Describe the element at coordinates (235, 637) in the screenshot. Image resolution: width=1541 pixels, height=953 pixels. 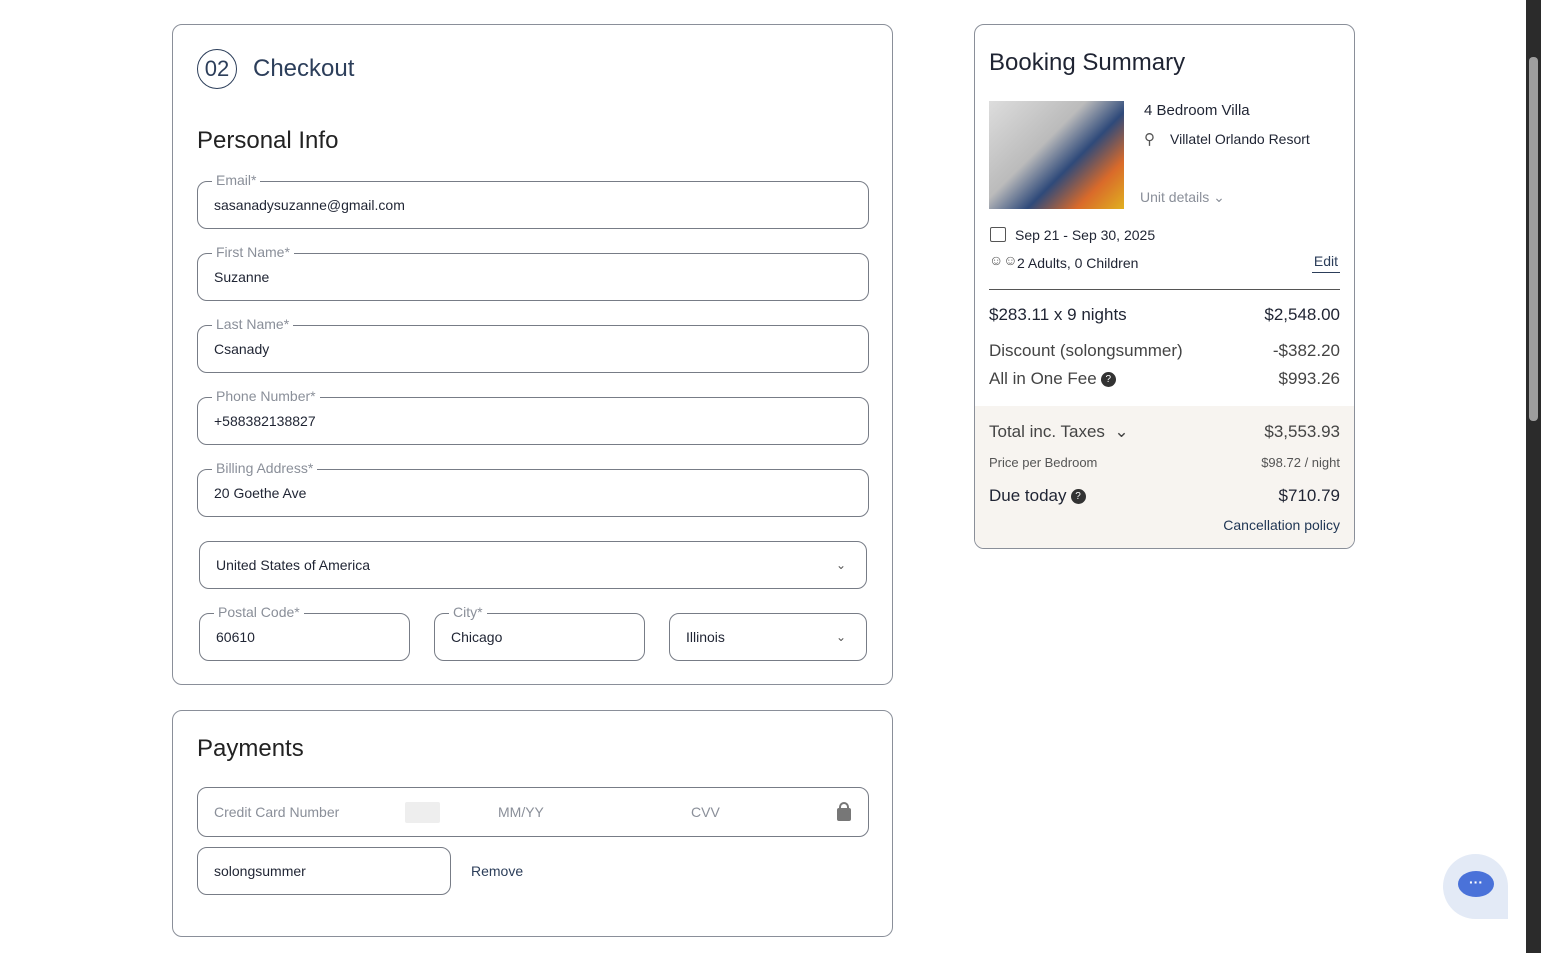
I see `postal-value: 60610` at that location.